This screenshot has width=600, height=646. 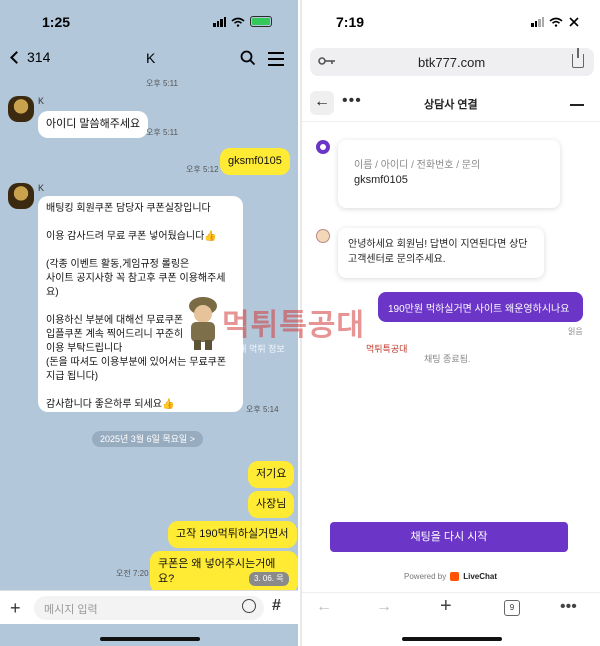 I want to click on message-timestamp: 오후 5:12, so click(x=202, y=169).